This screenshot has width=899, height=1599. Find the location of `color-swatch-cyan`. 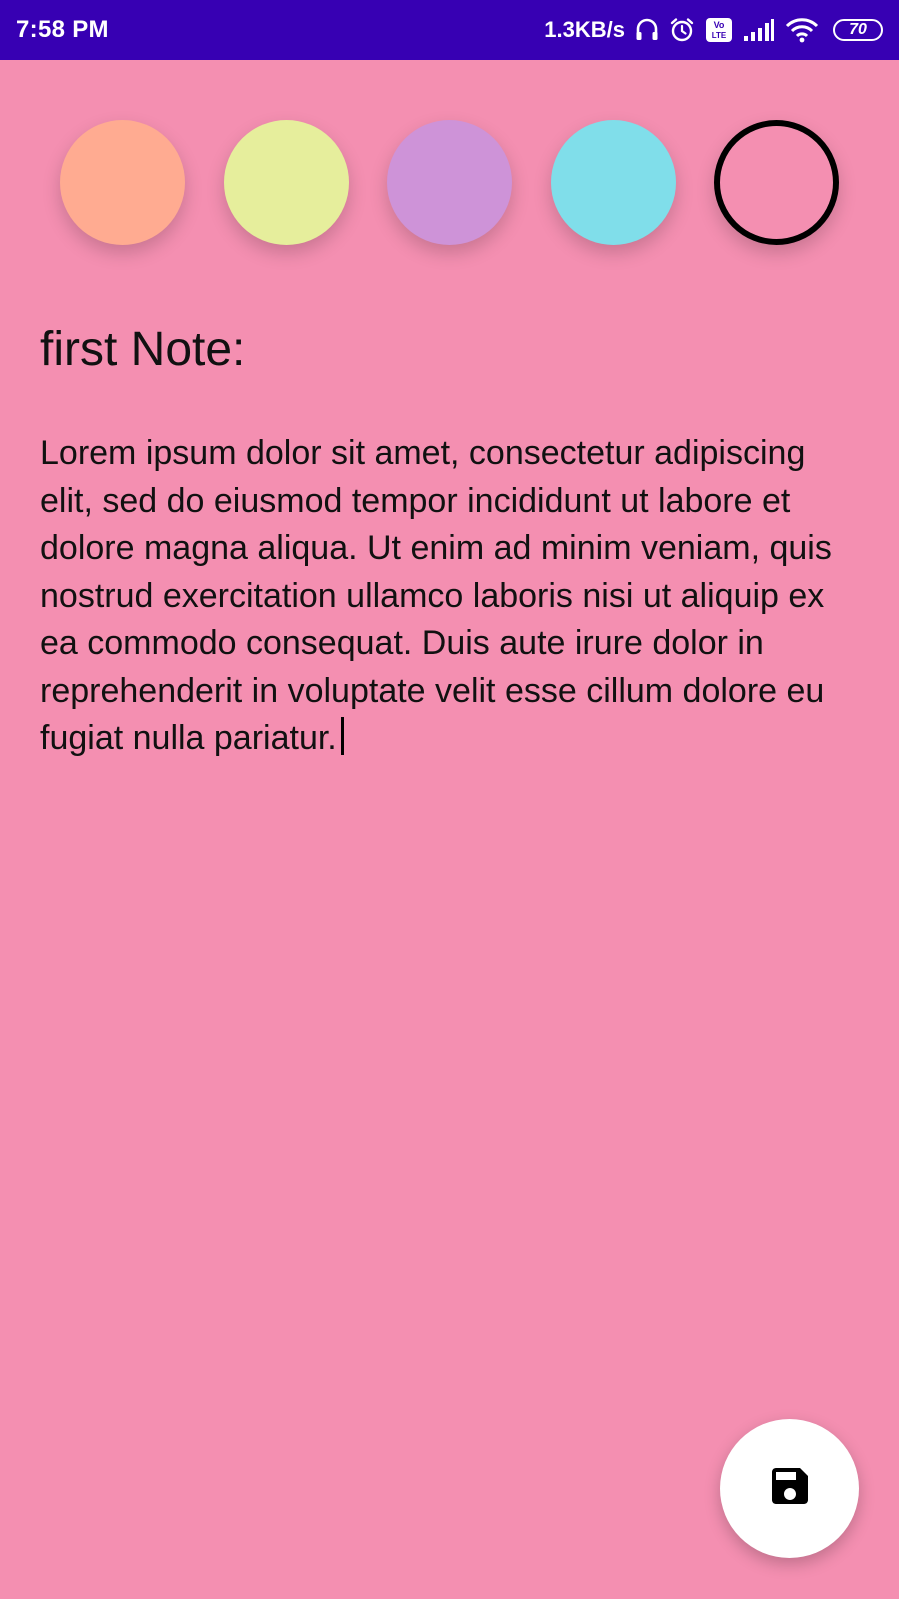

color-swatch-cyan is located at coordinates (613, 182).